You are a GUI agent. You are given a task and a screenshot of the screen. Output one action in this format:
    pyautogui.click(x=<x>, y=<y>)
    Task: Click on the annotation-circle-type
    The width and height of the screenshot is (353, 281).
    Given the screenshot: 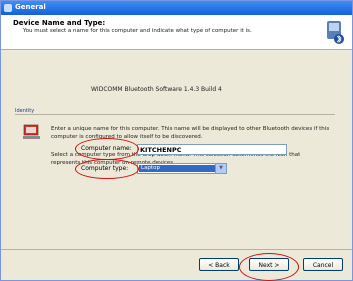 What is the action you would take?
    pyautogui.click(x=107, y=169)
    